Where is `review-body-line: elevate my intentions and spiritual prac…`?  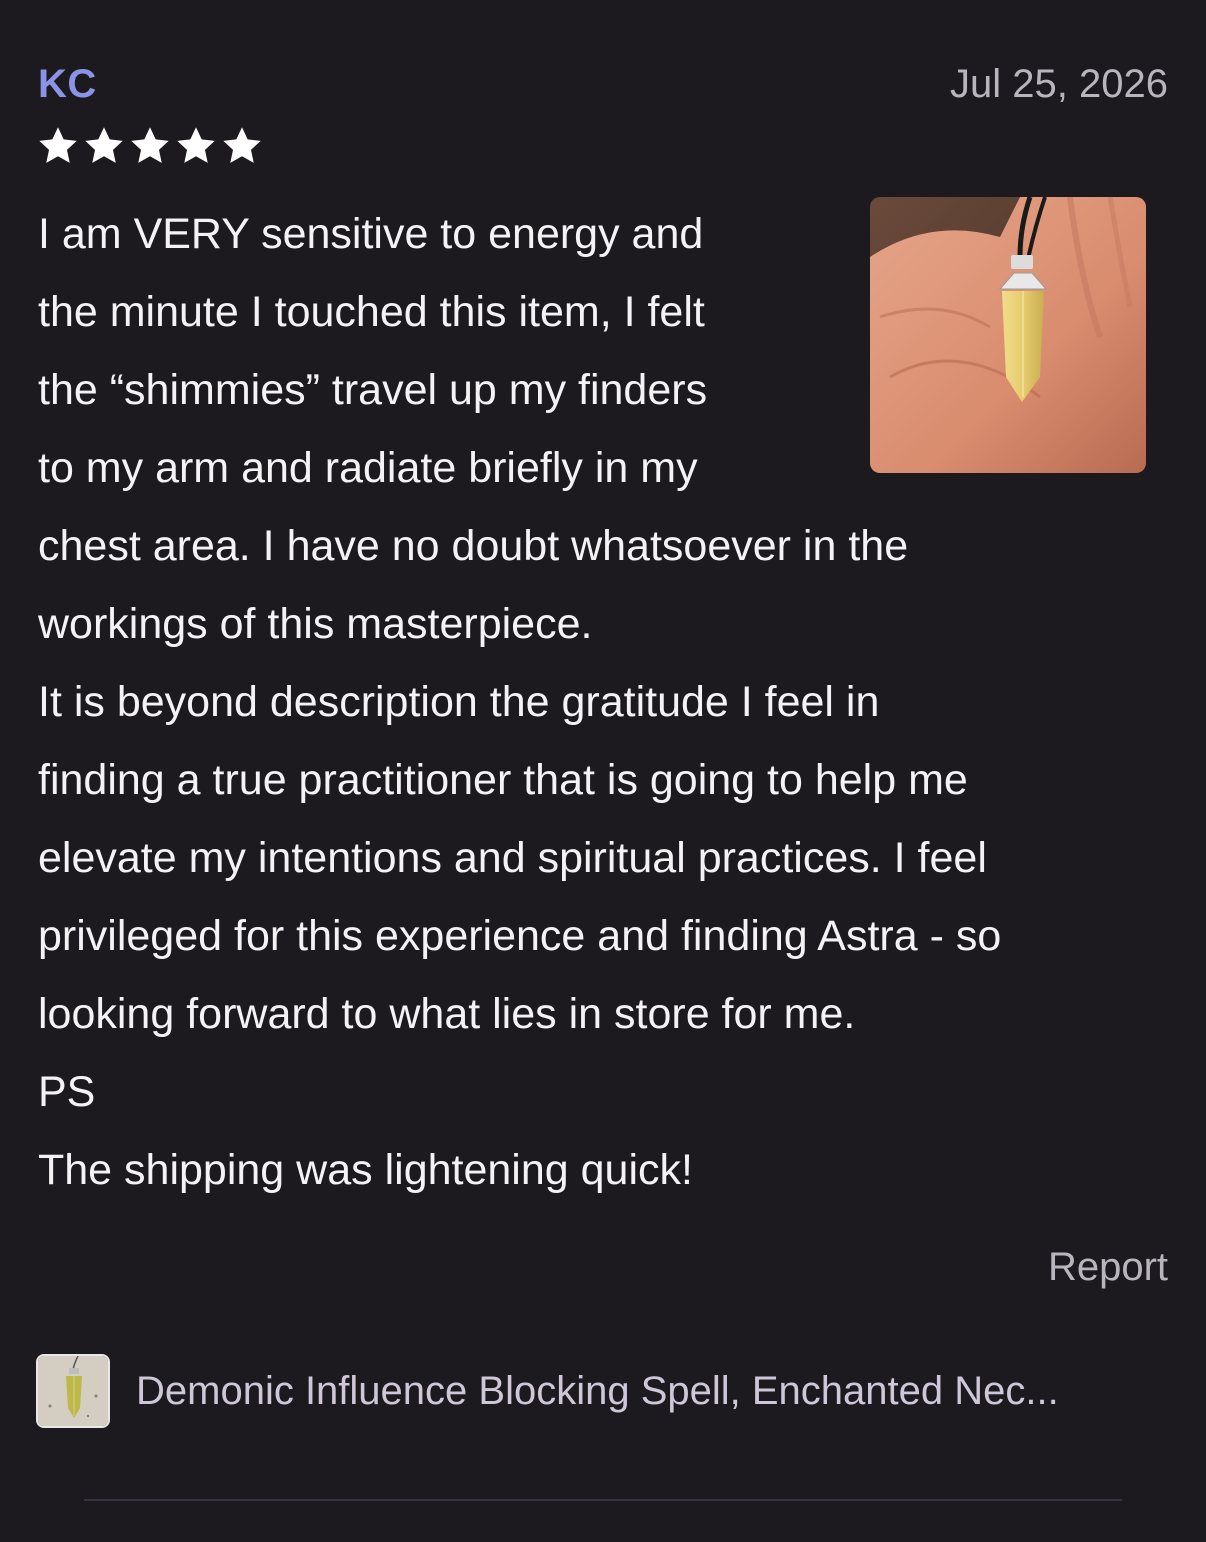
review-body-line: elevate my intentions and spiritual prac… is located at coordinates (512, 858).